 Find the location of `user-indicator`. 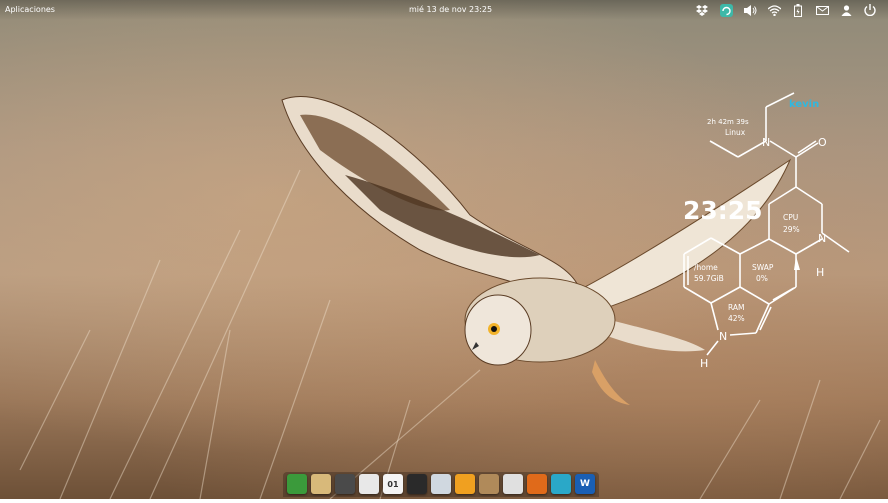

user-indicator is located at coordinates (846, 10).